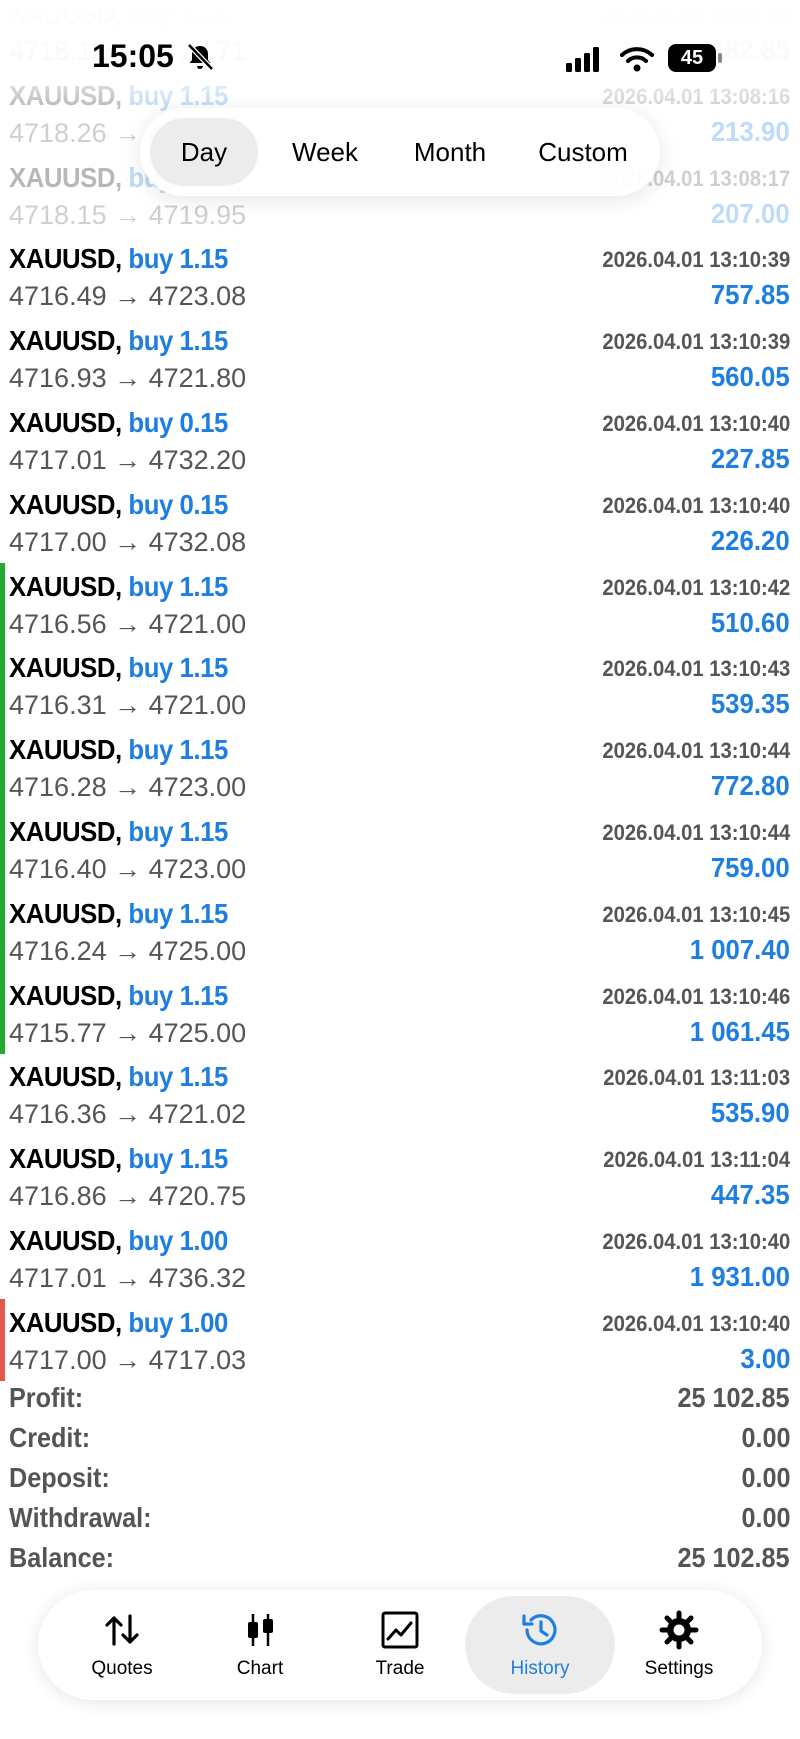 This screenshot has width=800, height=1739. Describe the element at coordinates (260, 1630) in the screenshot. I see `candlestick-icon` at that location.